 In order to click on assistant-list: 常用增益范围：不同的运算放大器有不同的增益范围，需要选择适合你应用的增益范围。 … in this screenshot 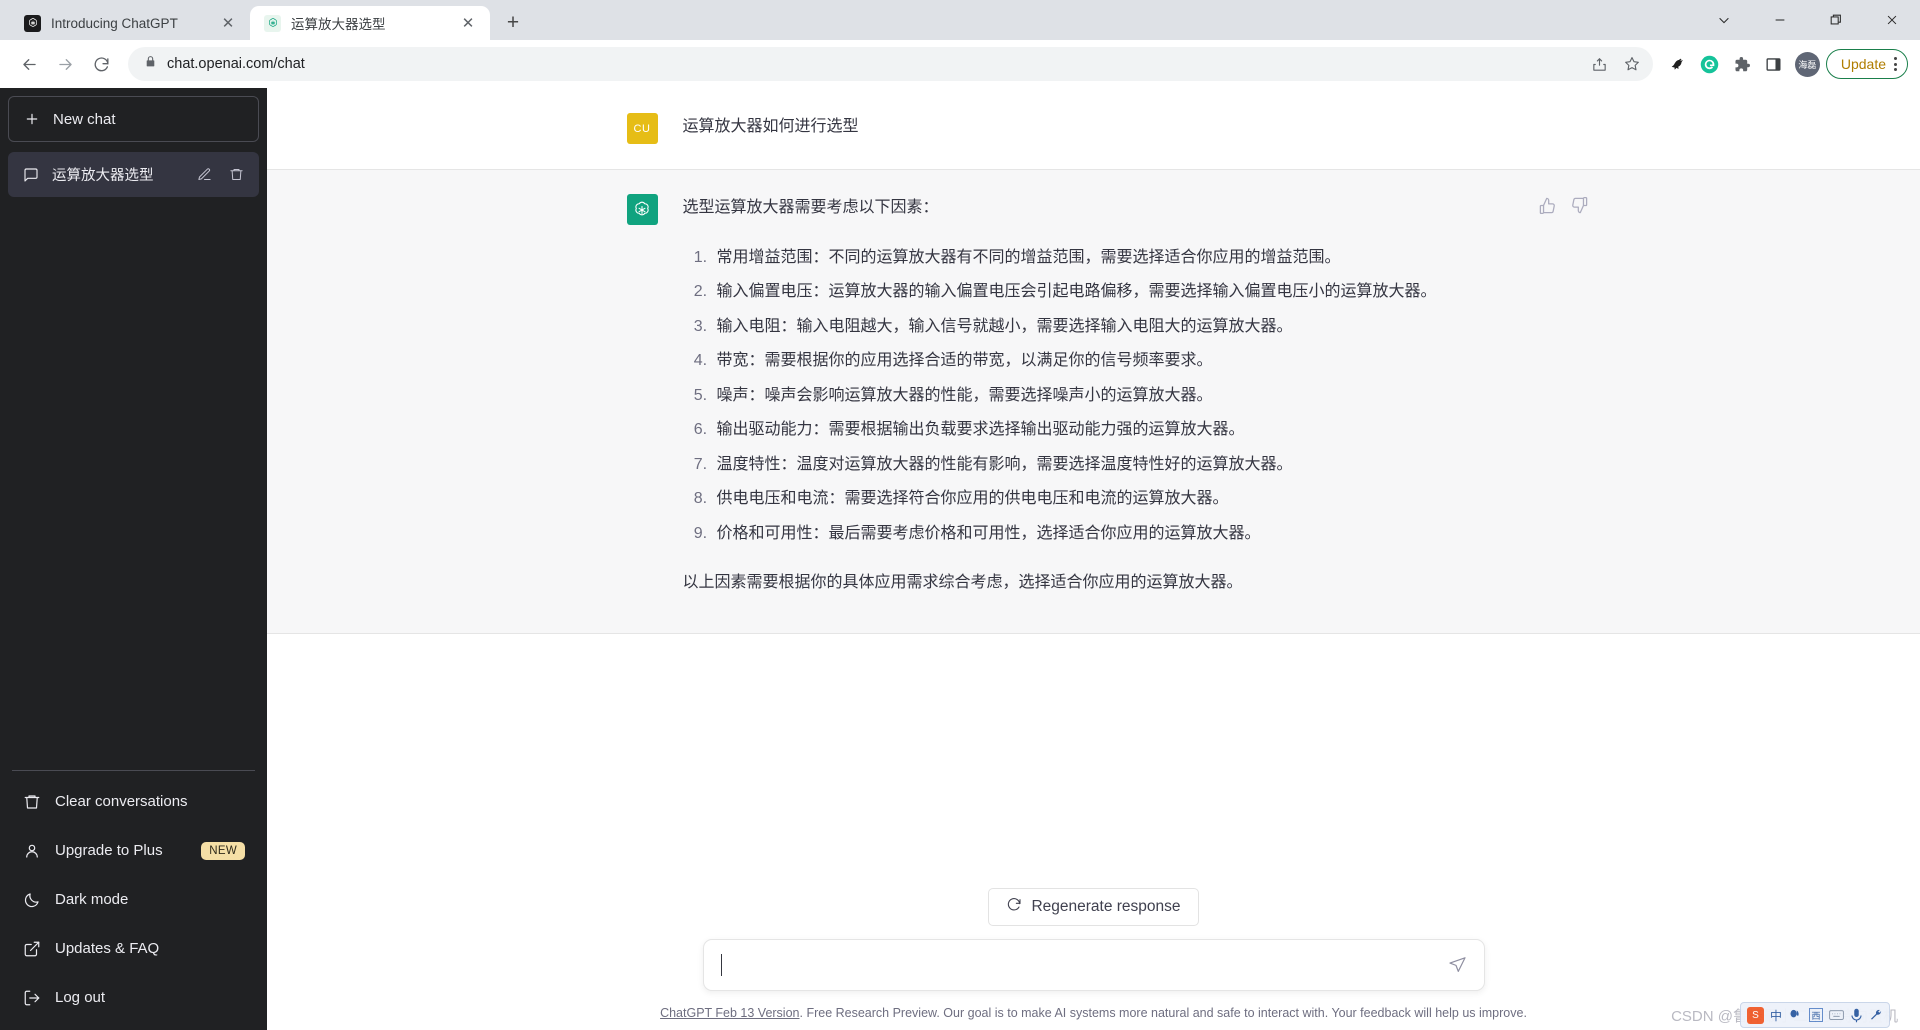, I will do `click(1116, 396)`.